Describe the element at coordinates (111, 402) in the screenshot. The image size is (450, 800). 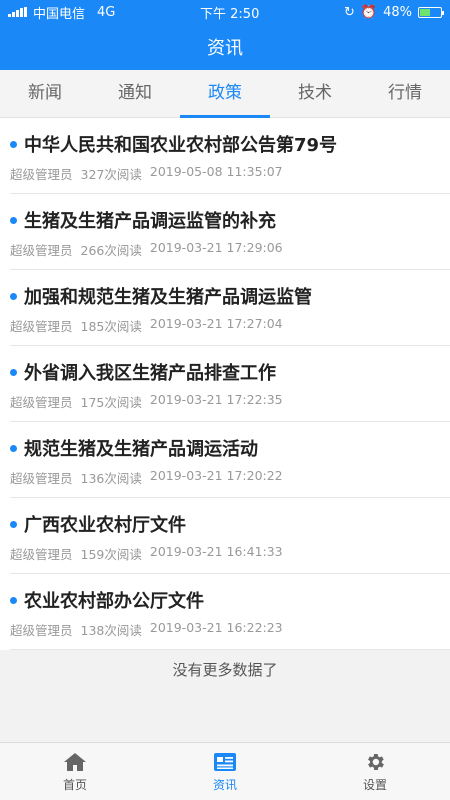
I see `article-reads: 175次阅读` at that location.